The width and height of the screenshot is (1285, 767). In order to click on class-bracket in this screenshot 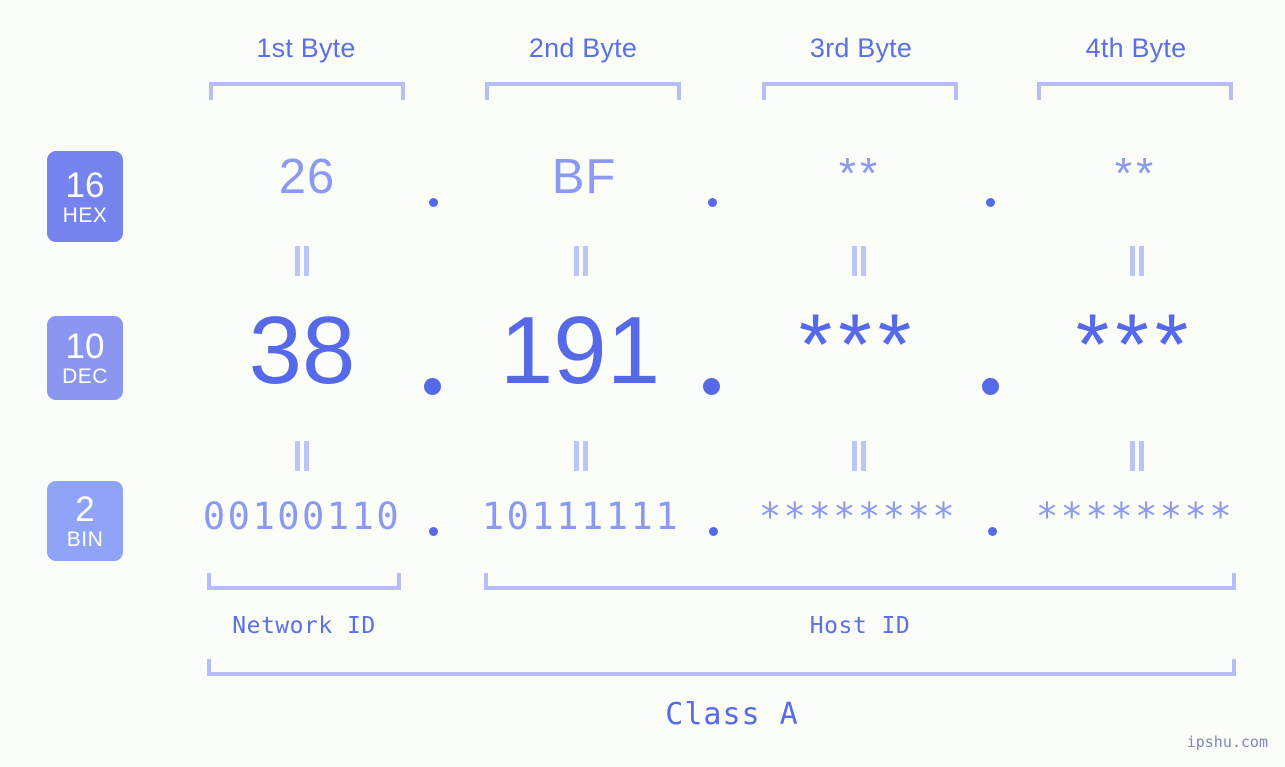, I will do `click(721, 667)`.